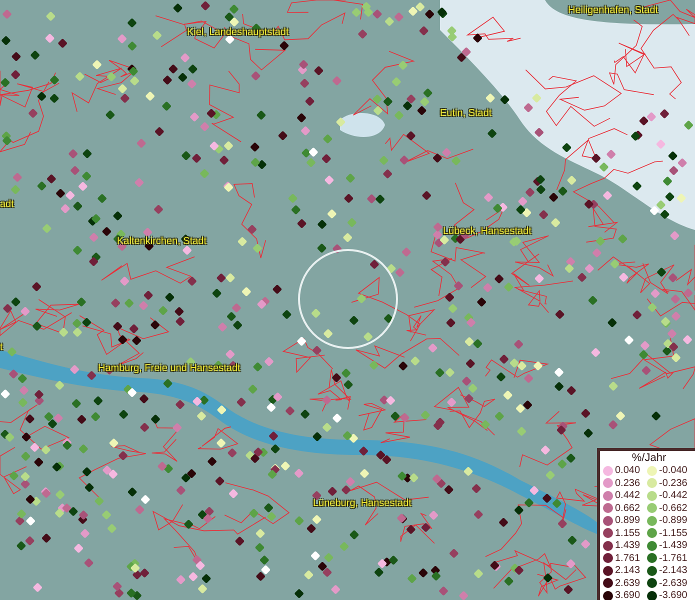  I want to click on lake-drawing, so click(362, 125).